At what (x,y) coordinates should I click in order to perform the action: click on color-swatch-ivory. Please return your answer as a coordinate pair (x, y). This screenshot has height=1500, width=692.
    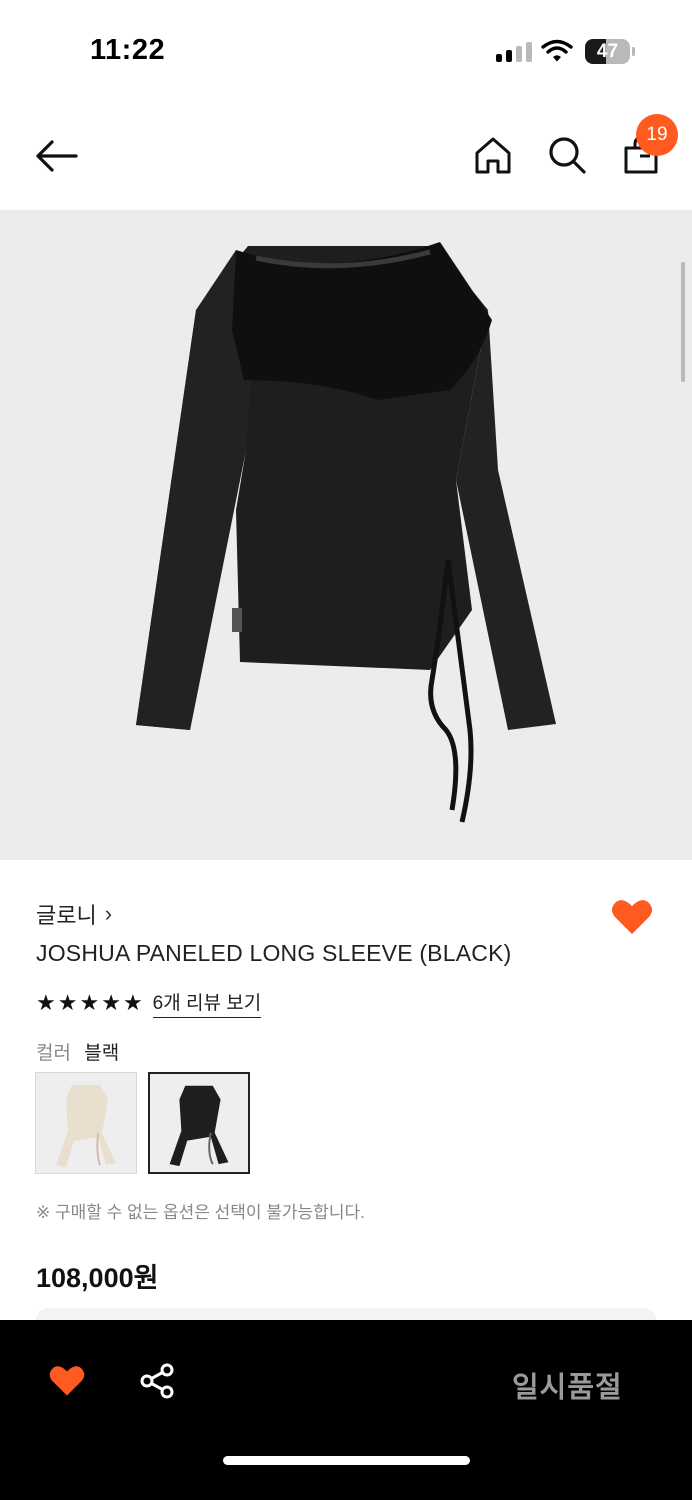
    Looking at the image, I should click on (86, 1123).